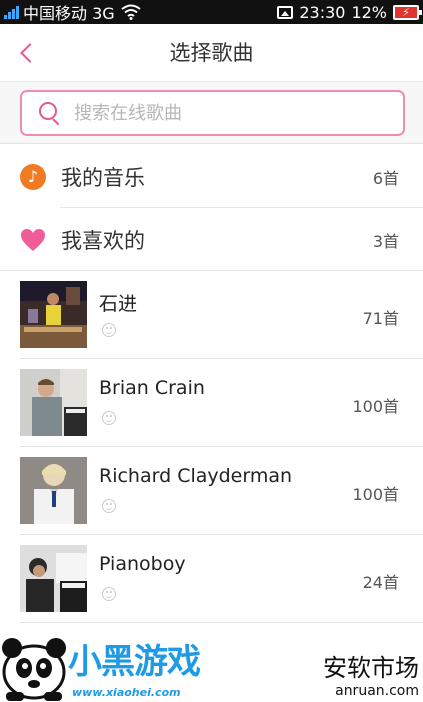  Describe the element at coordinates (126, 692) in the screenshot. I see `watermark-url: www.xiaohei.com` at that location.